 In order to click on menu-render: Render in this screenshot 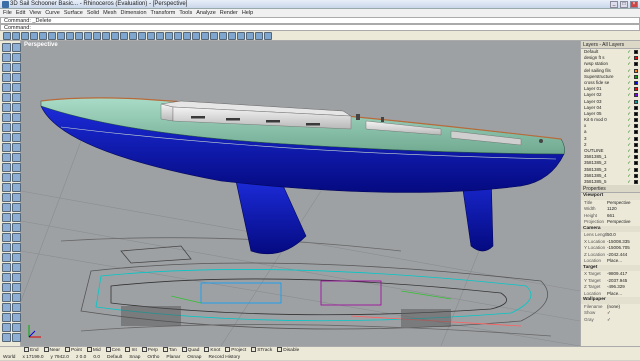, I will do `click(229, 13)`.